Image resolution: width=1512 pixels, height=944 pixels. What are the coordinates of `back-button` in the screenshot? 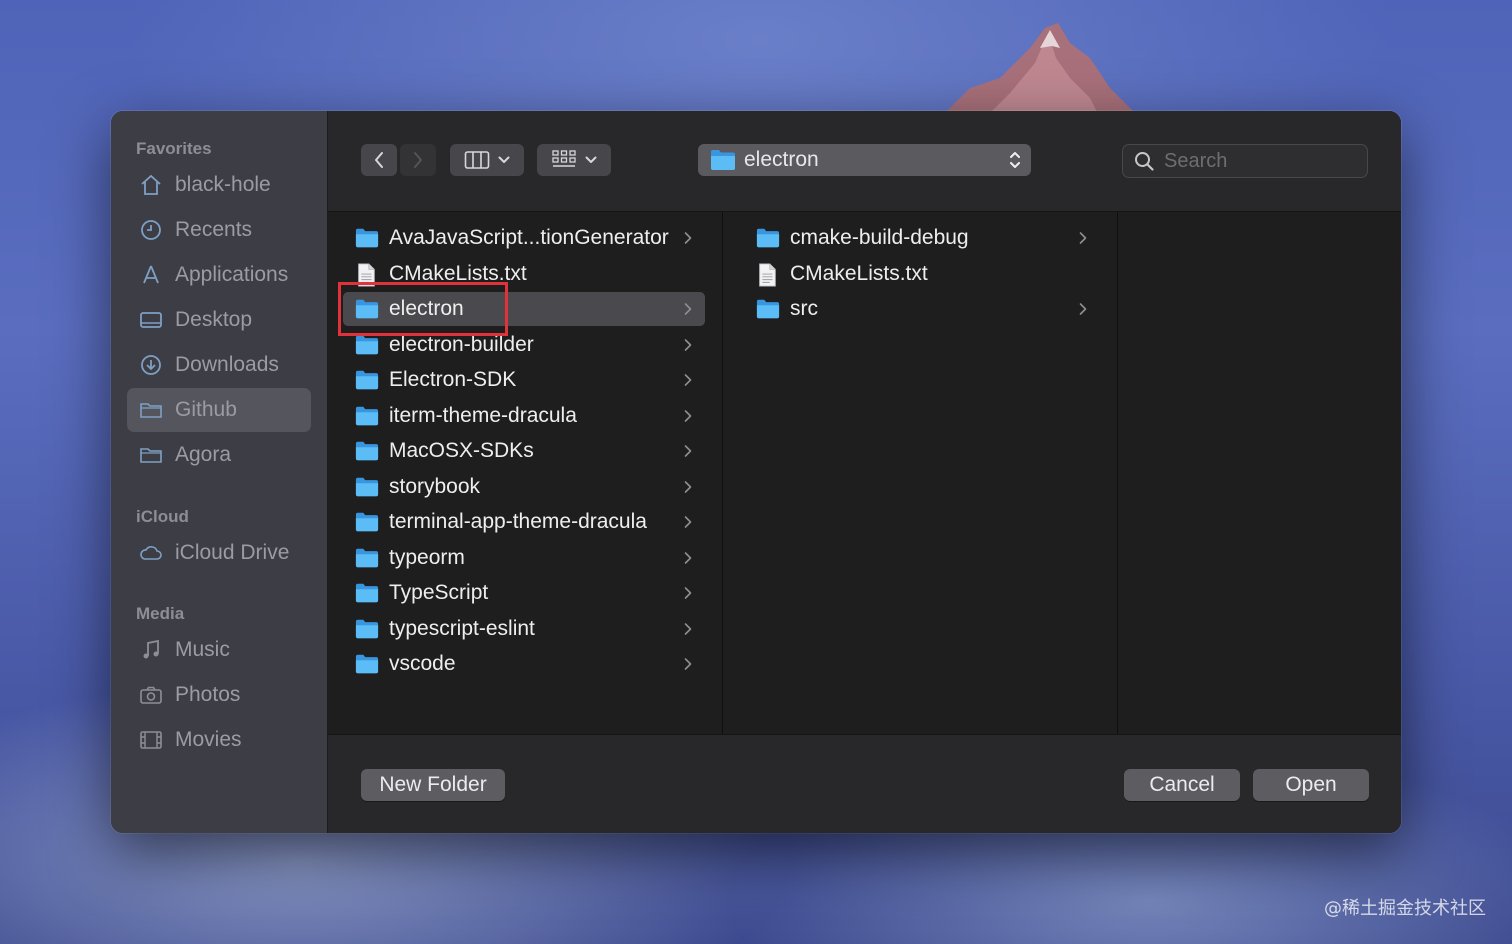 It's located at (379, 160).